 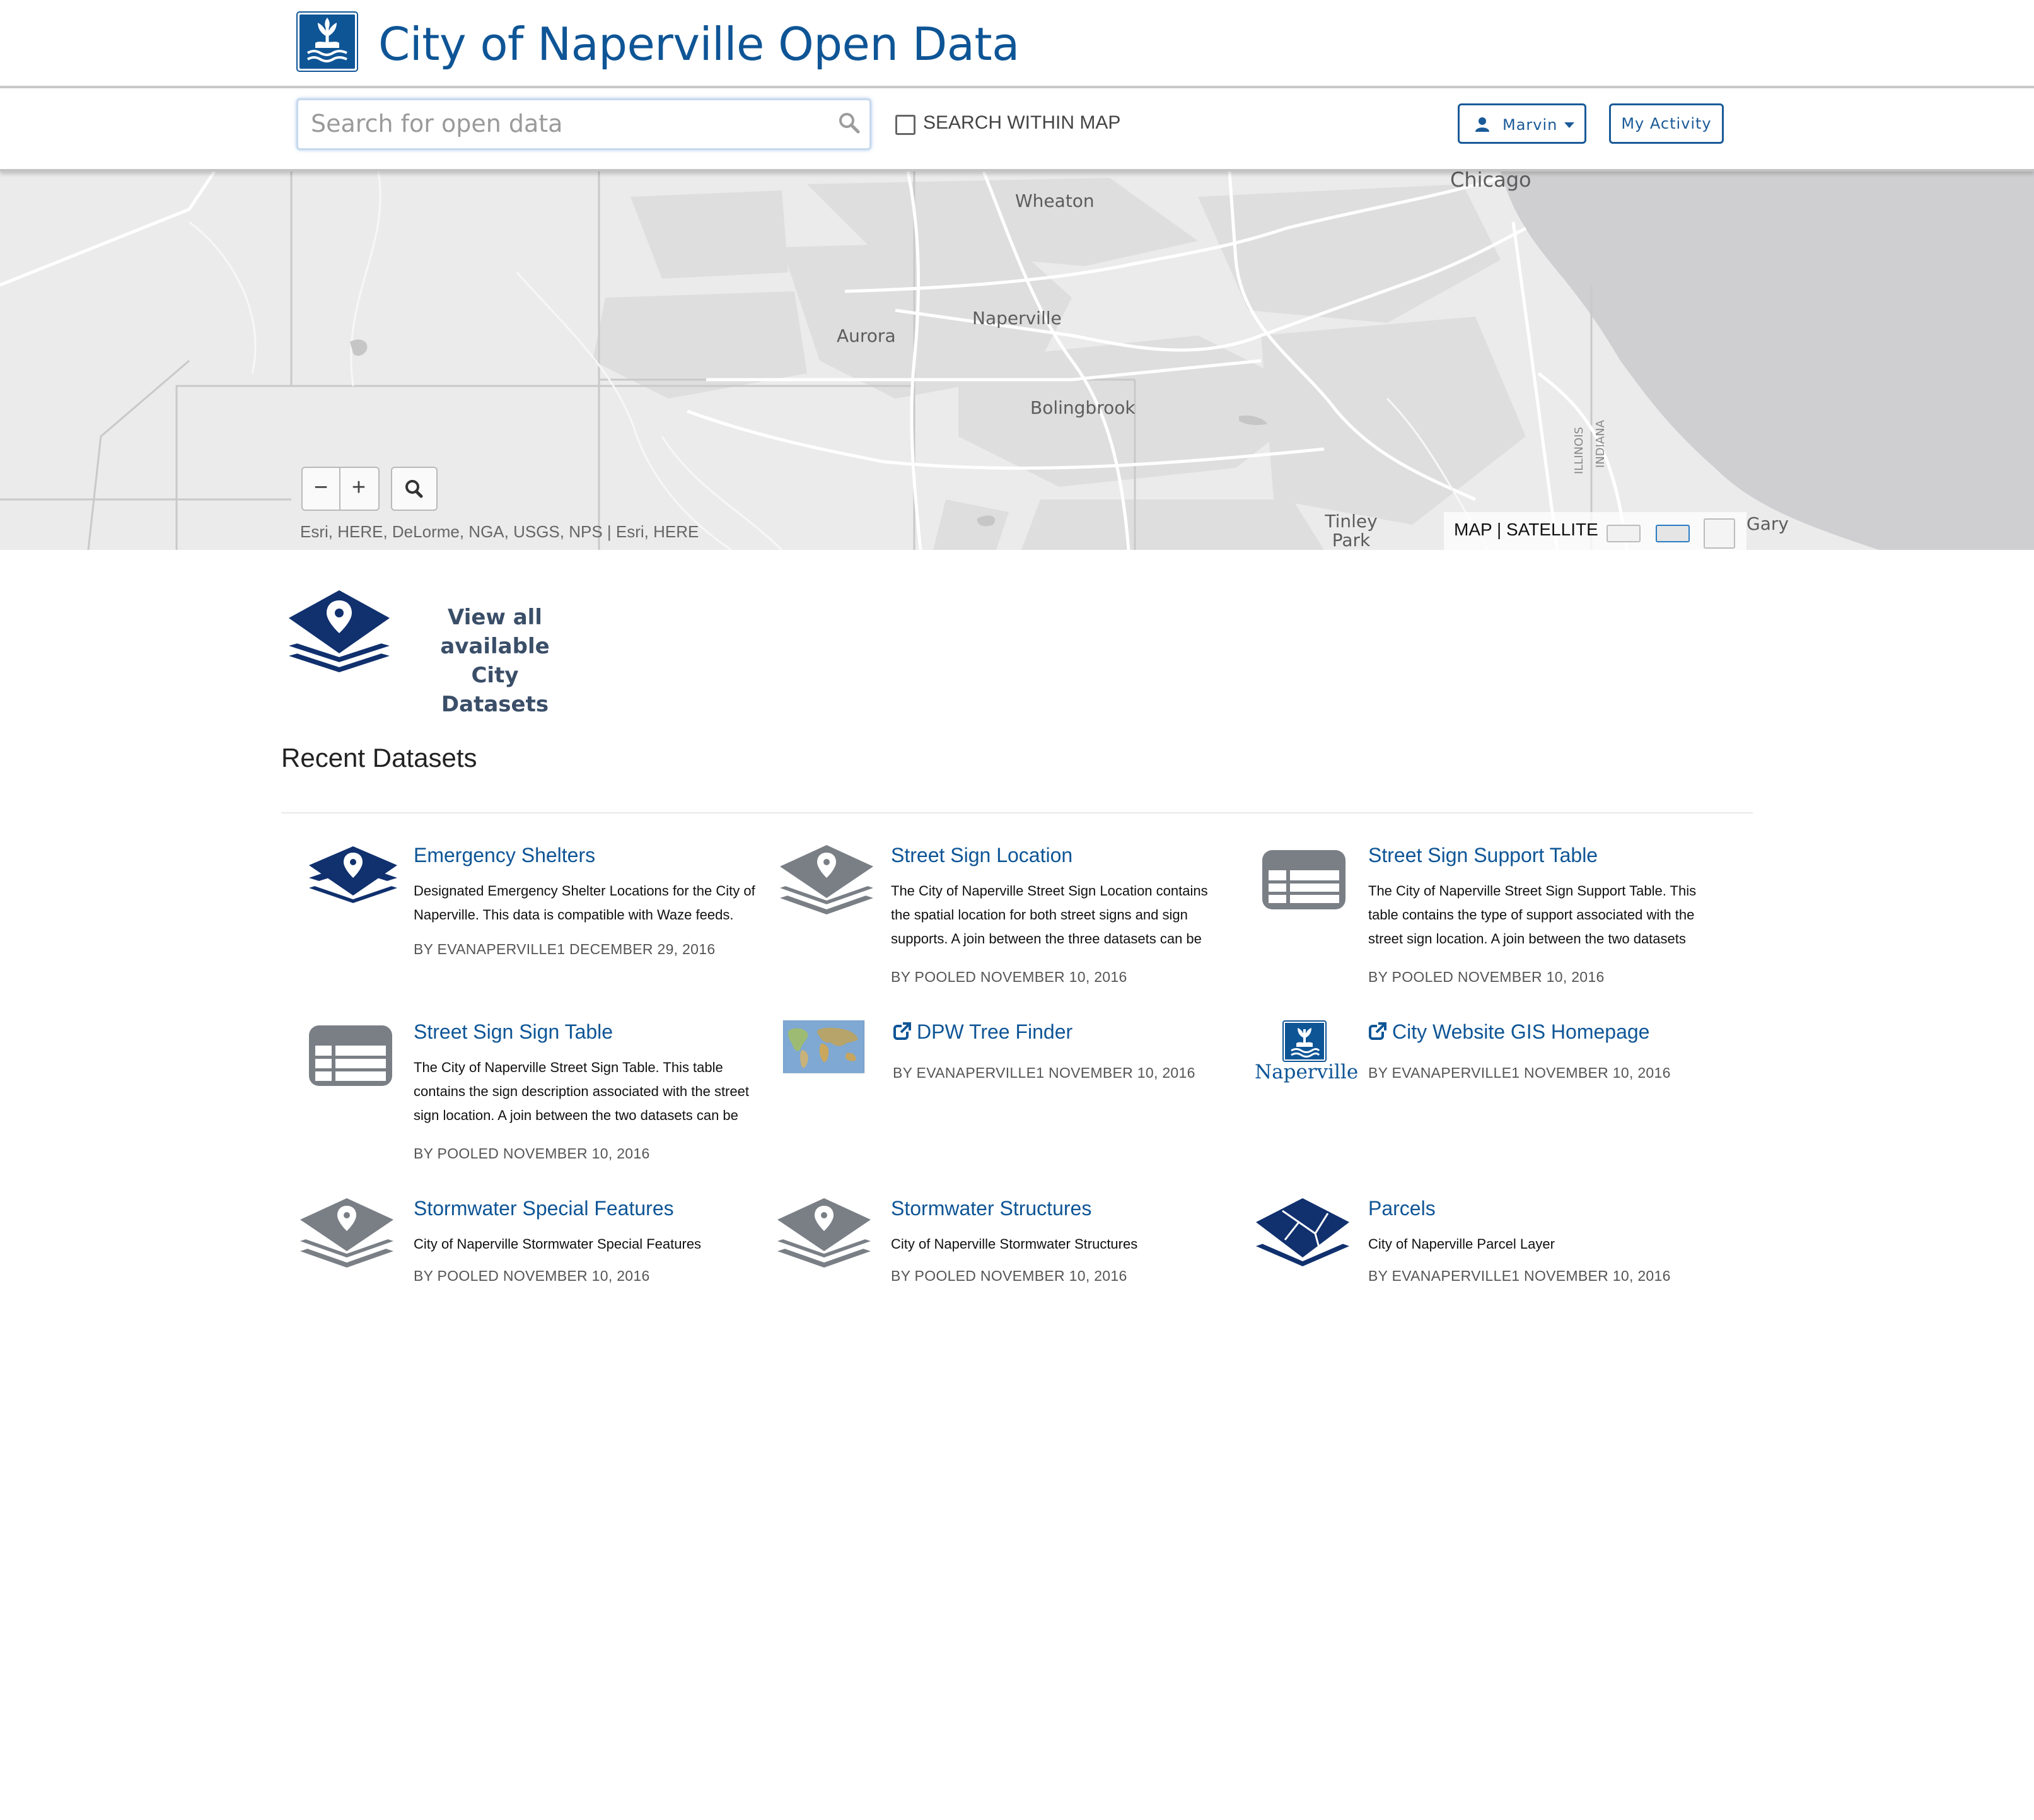 What do you see at coordinates (504, 855) in the screenshot?
I see `dataset-title: Emergency Shelters` at bounding box center [504, 855].